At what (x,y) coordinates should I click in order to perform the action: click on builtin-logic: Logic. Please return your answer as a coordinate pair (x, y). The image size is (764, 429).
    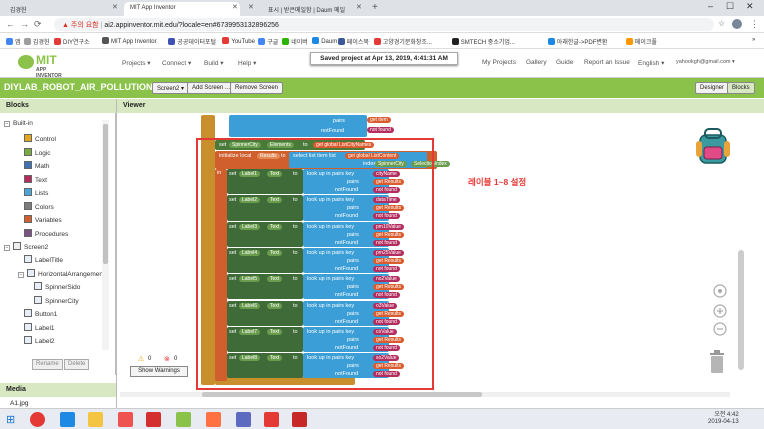
    Looking at the image, I should click on (37, 152).